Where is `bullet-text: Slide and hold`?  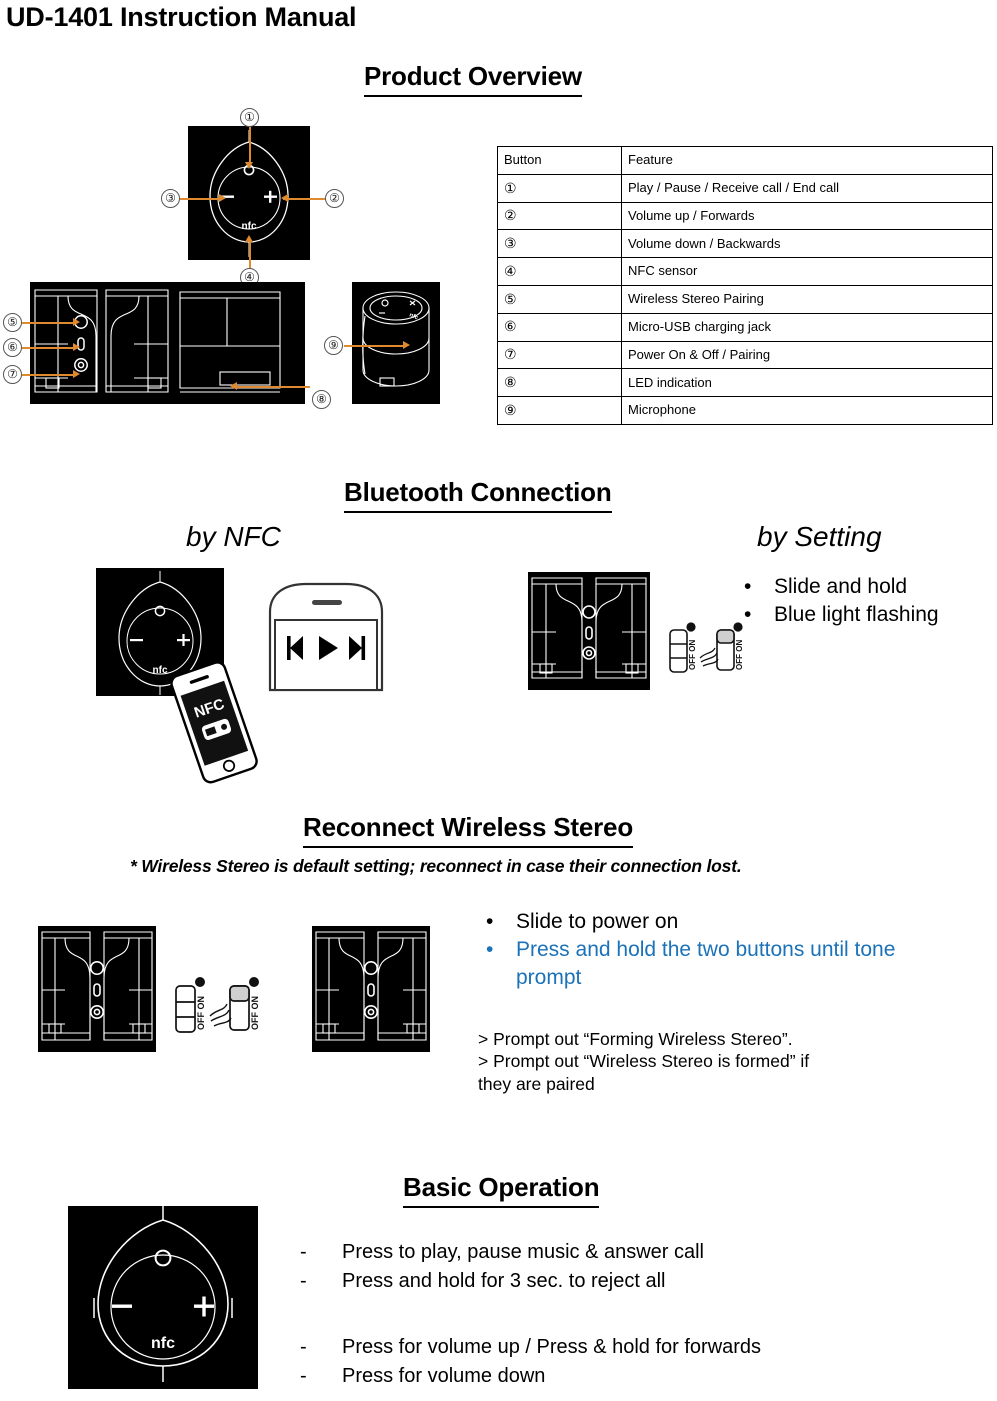 bullet-text: Slide and hold is located at coordinates (841, 586).